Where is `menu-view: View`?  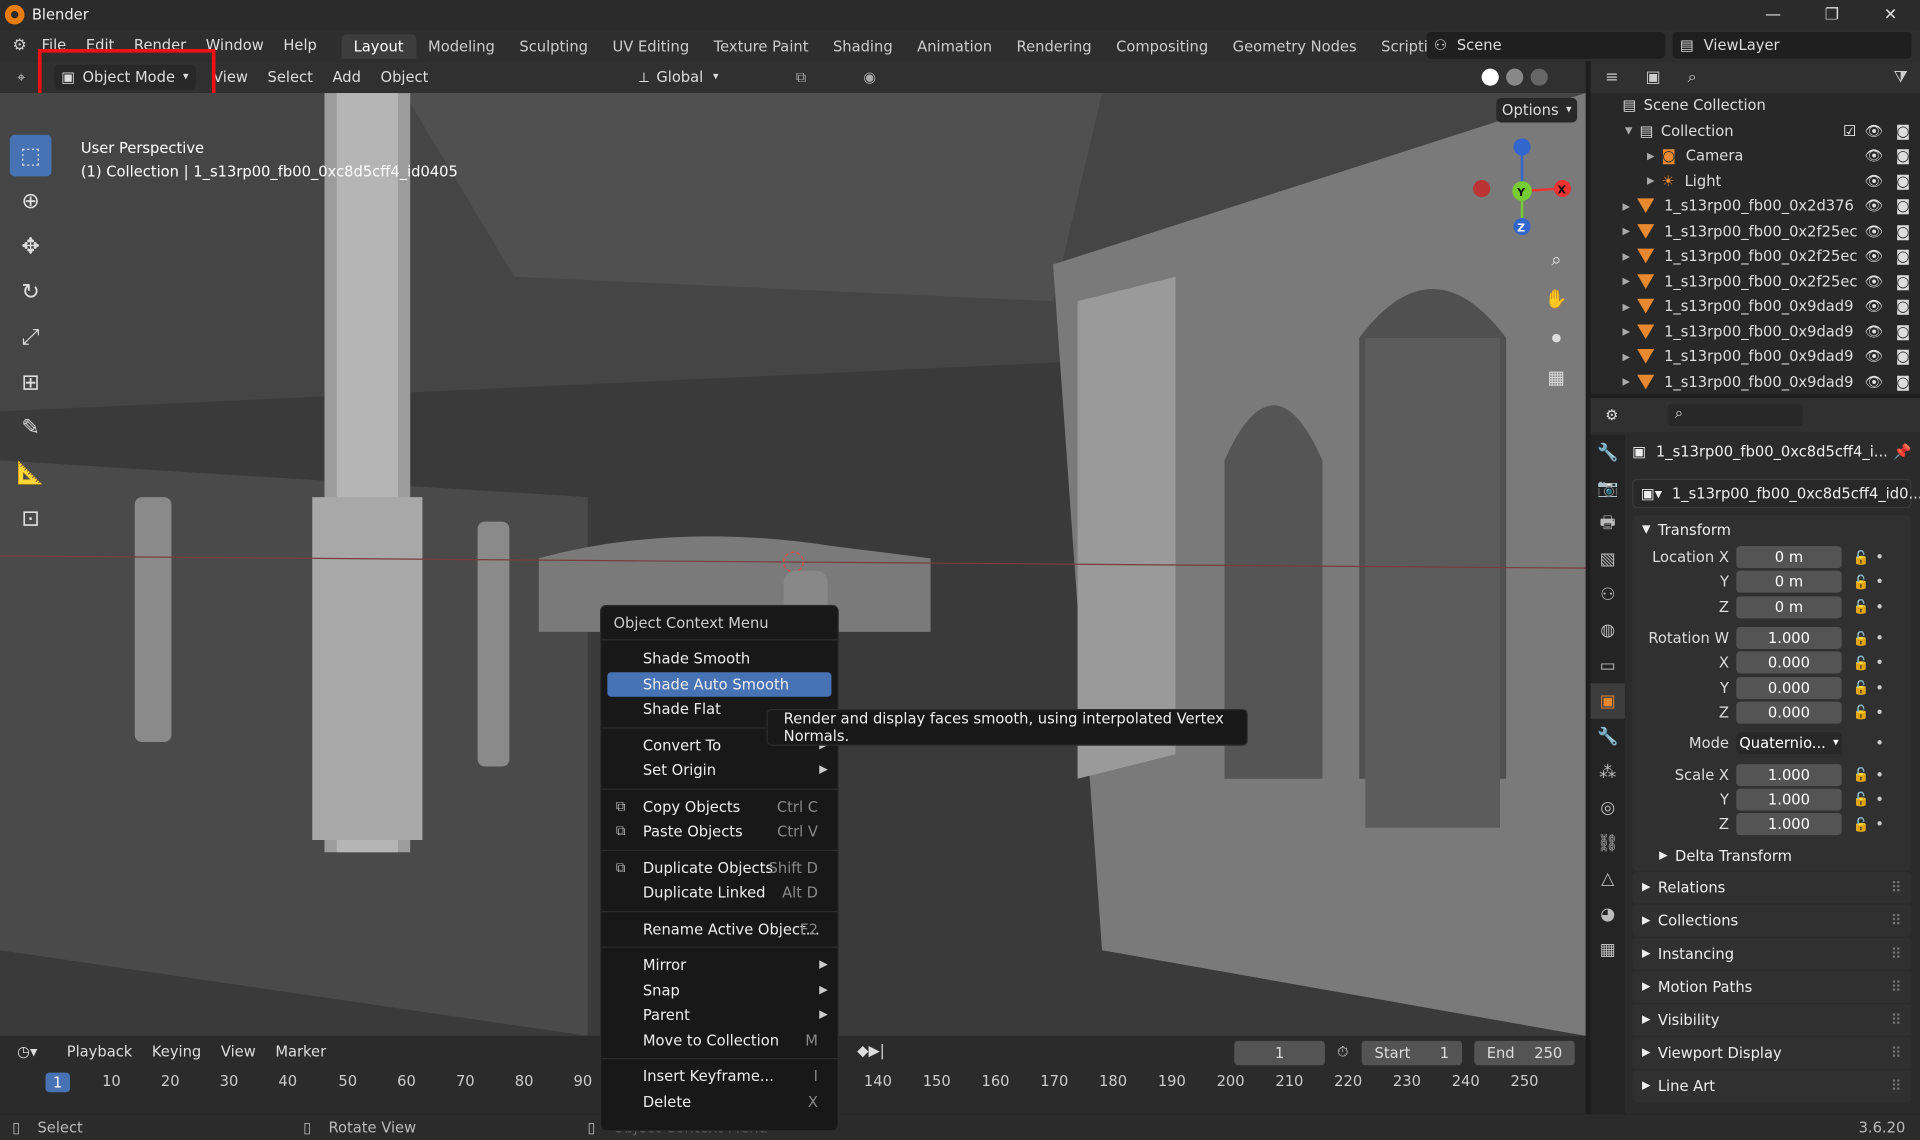
menu-view: View is located at coordinates (230, 77).